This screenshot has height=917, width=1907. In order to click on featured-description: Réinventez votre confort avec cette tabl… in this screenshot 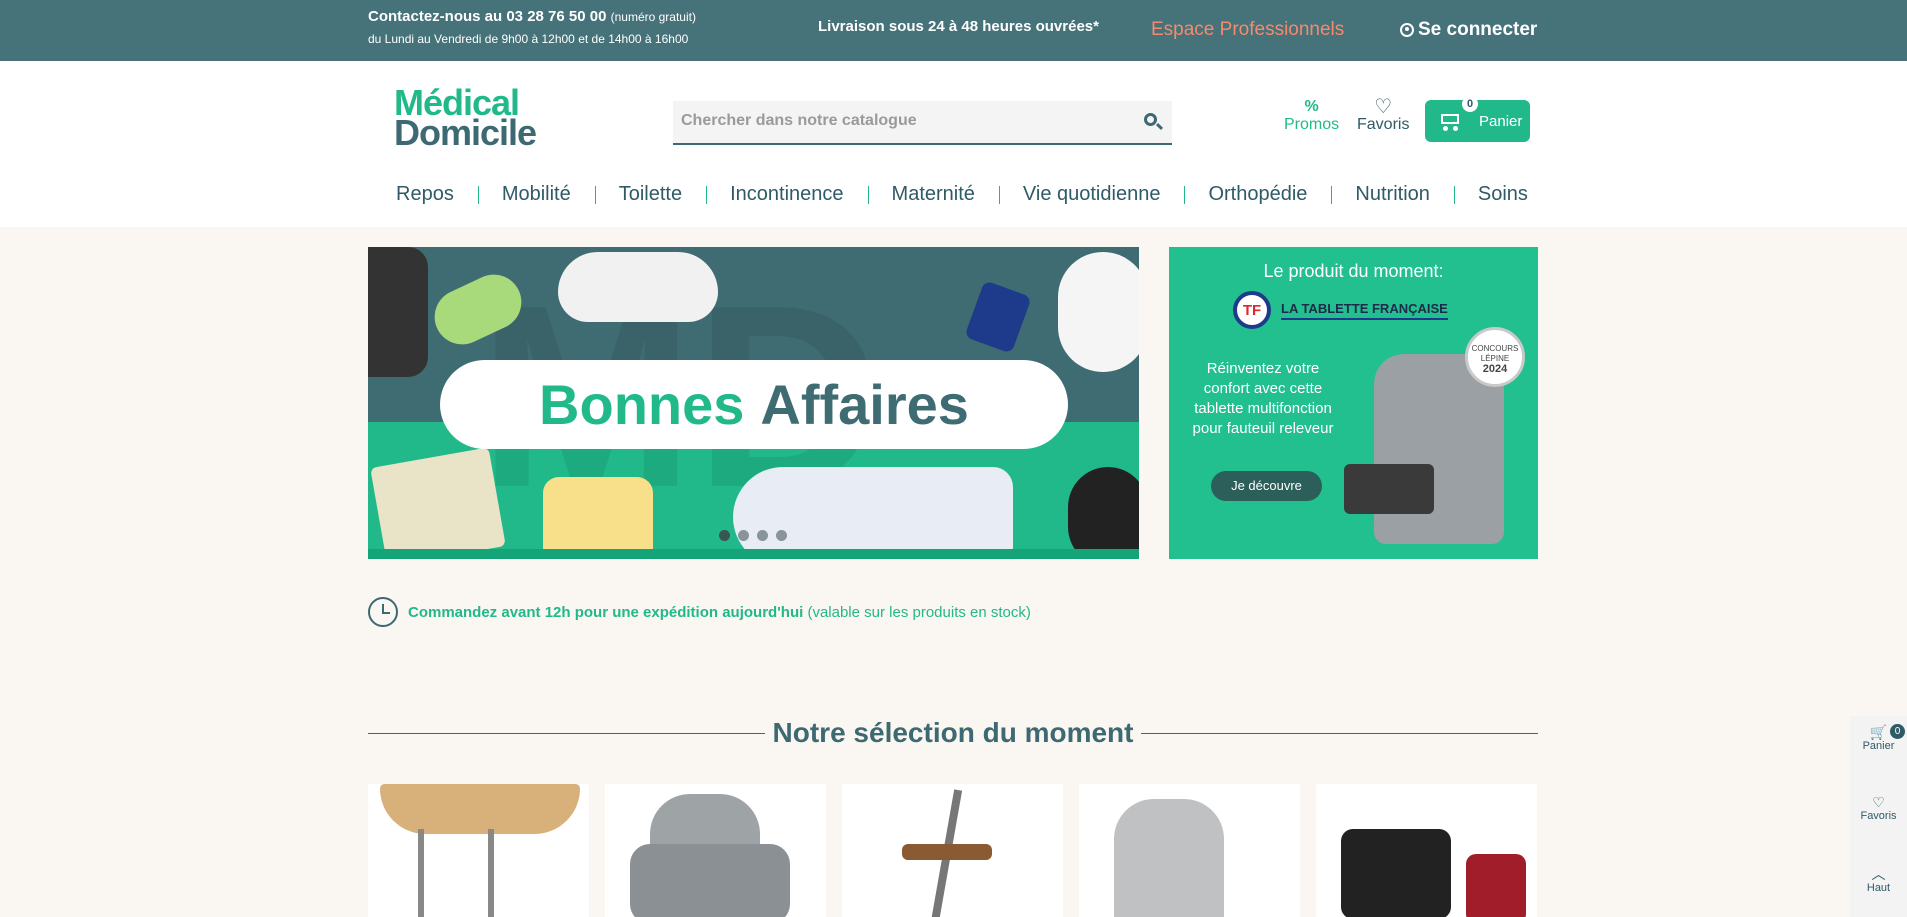, I will do `click(1263, 398)`.